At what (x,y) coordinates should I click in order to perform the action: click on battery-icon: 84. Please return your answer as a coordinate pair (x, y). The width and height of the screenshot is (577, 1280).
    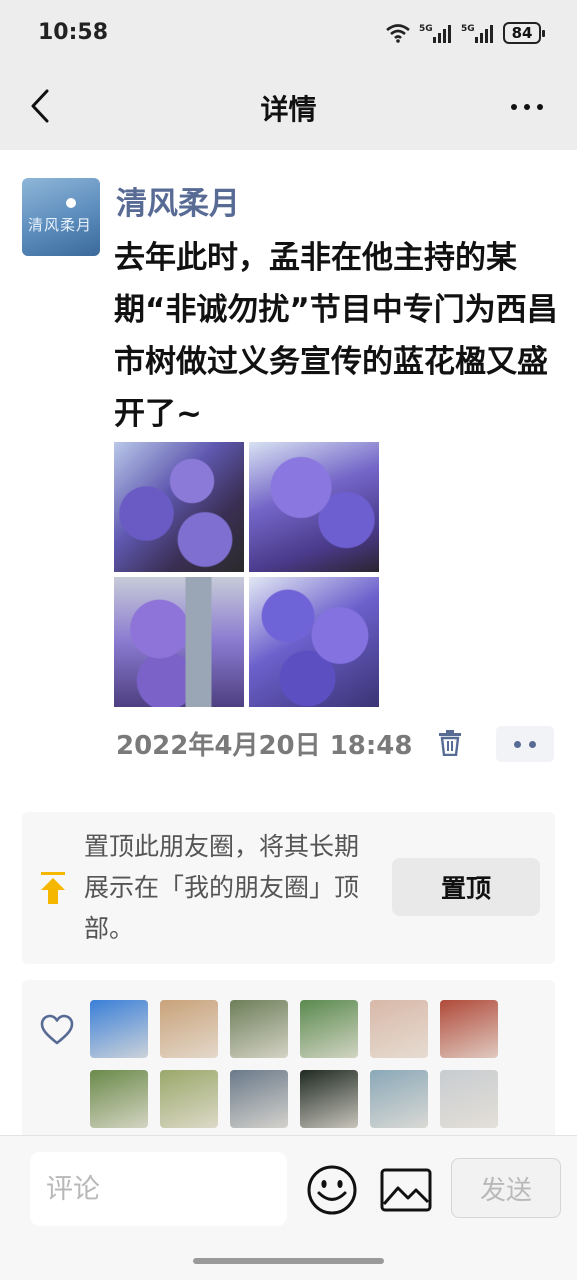
    Looking at the image, I should click on (524, 33).